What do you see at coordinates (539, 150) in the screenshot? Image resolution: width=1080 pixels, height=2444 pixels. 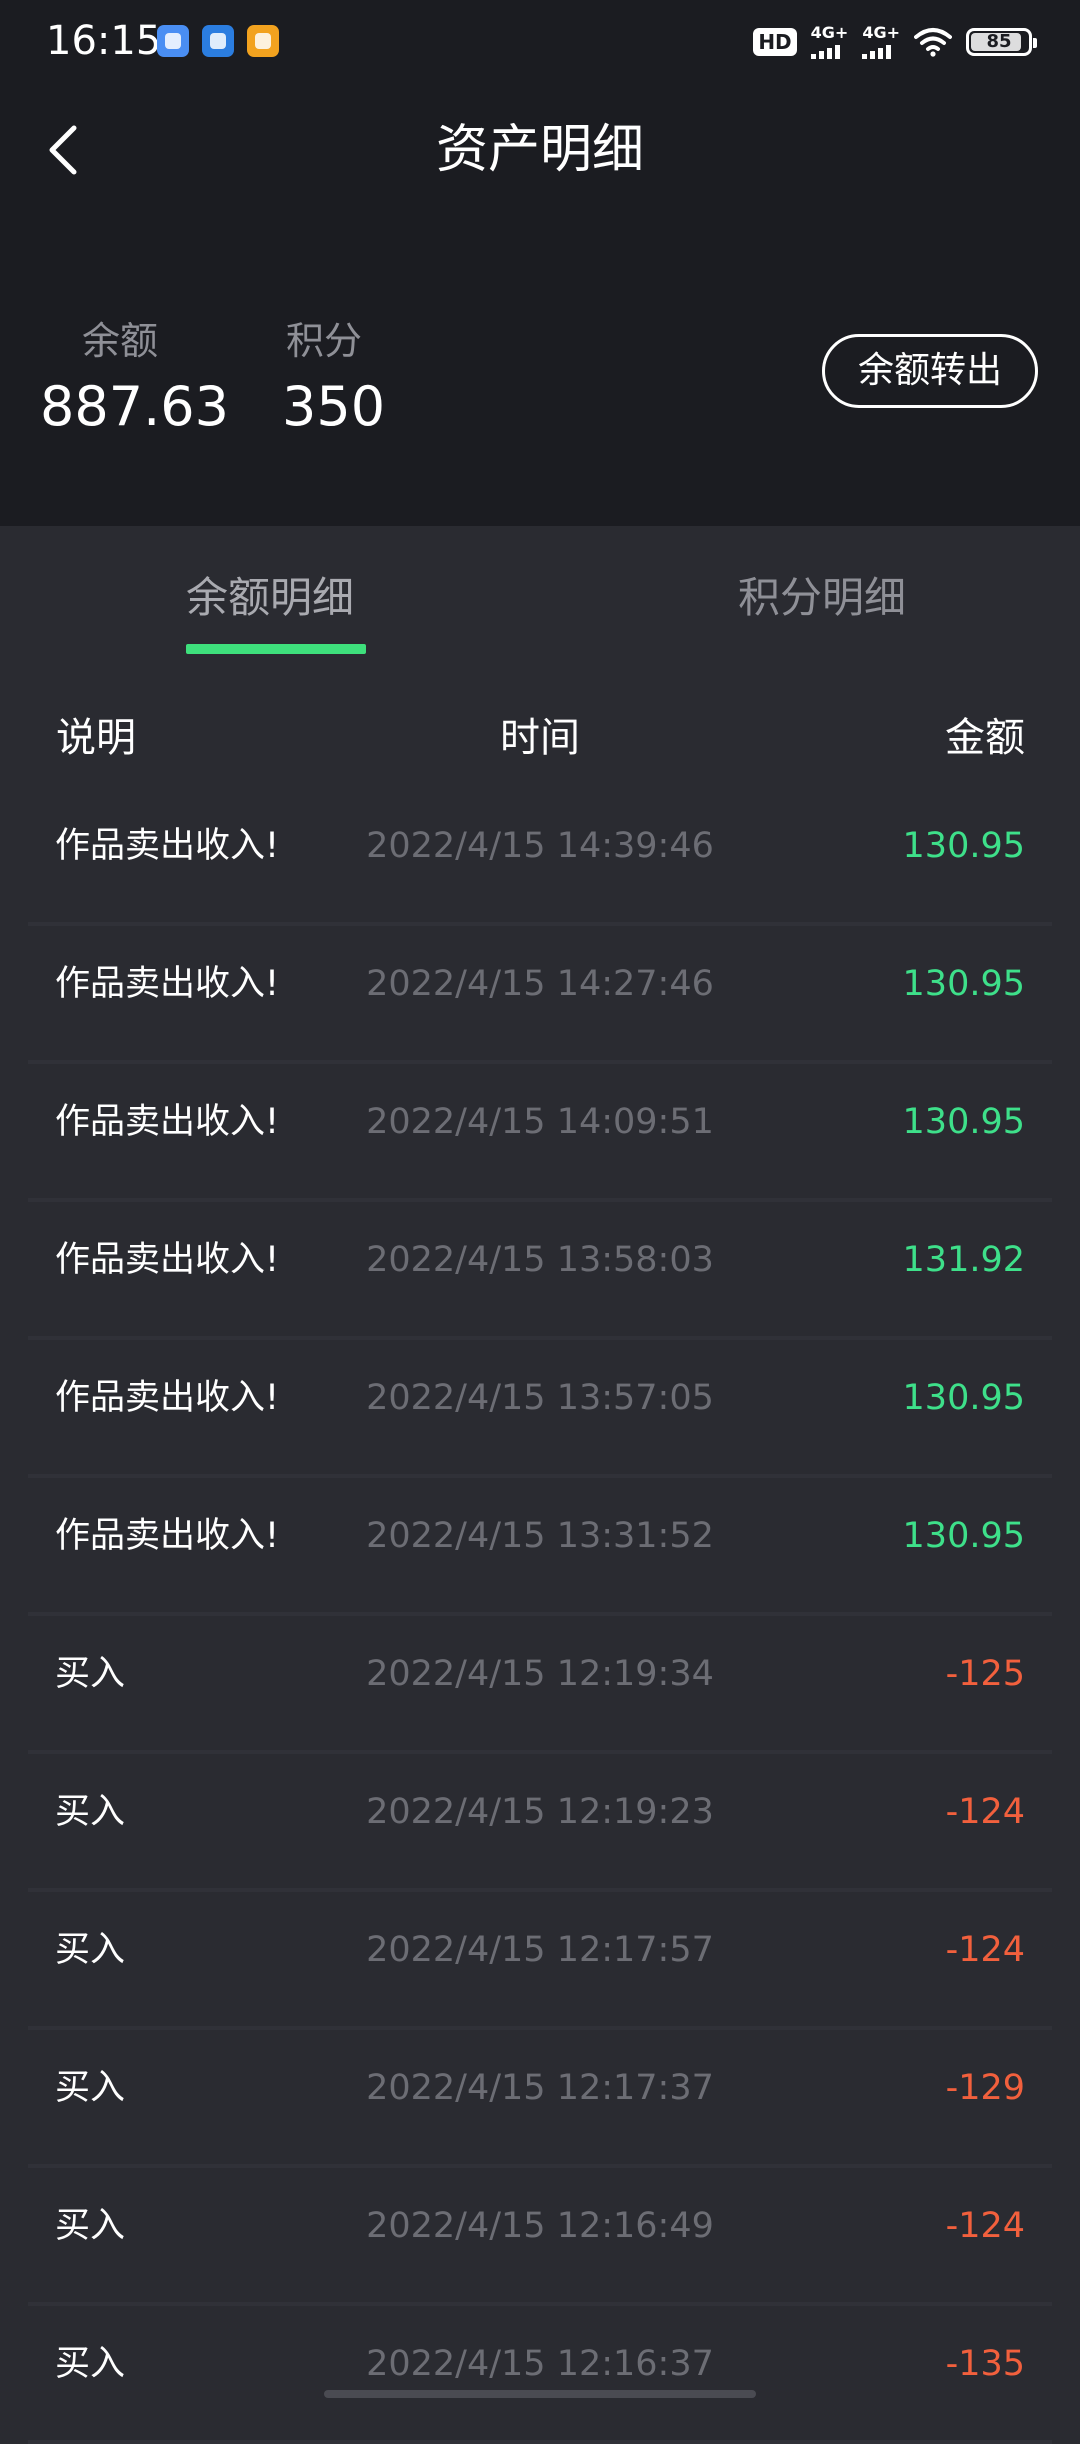 I see `page-title: 资产明细` at bounding box center [539, 150].